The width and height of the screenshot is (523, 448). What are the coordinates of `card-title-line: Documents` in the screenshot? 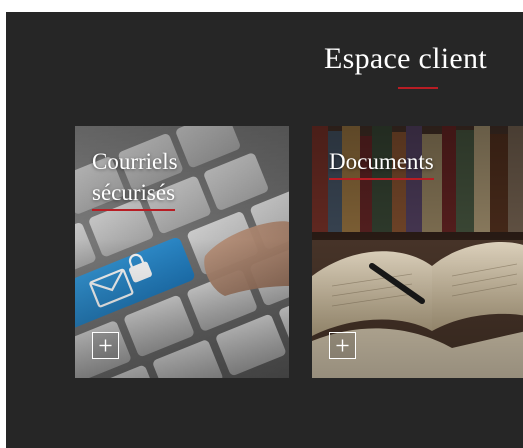 It's located at (381, 163).